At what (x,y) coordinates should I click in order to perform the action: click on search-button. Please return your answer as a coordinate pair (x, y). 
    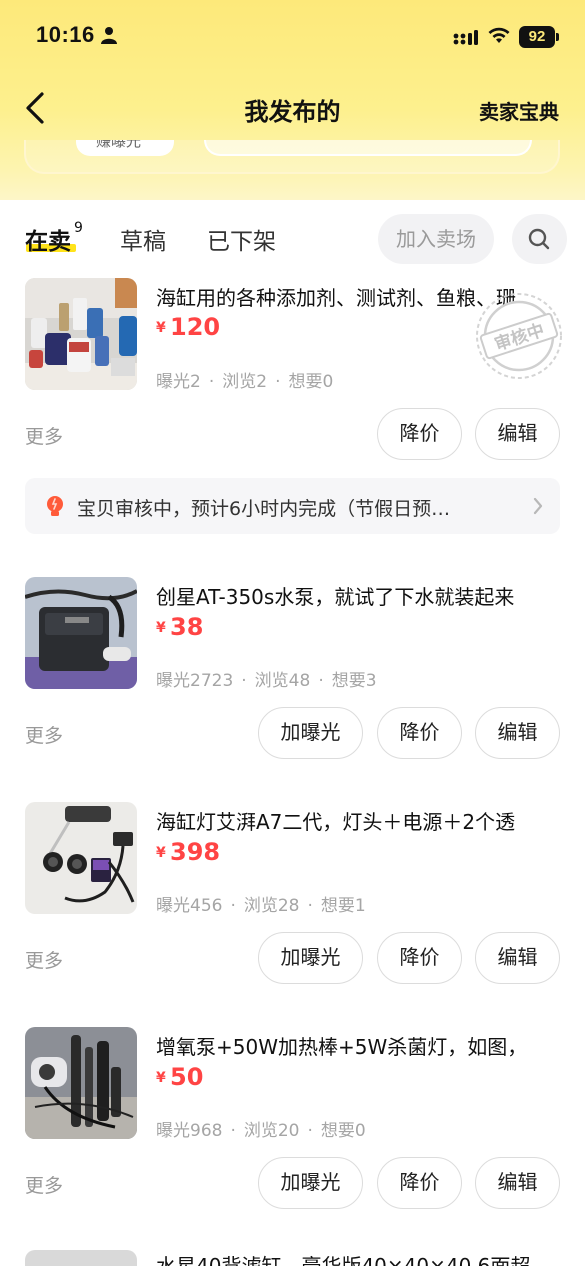
    Looking at the image, I should click on (539, 239).